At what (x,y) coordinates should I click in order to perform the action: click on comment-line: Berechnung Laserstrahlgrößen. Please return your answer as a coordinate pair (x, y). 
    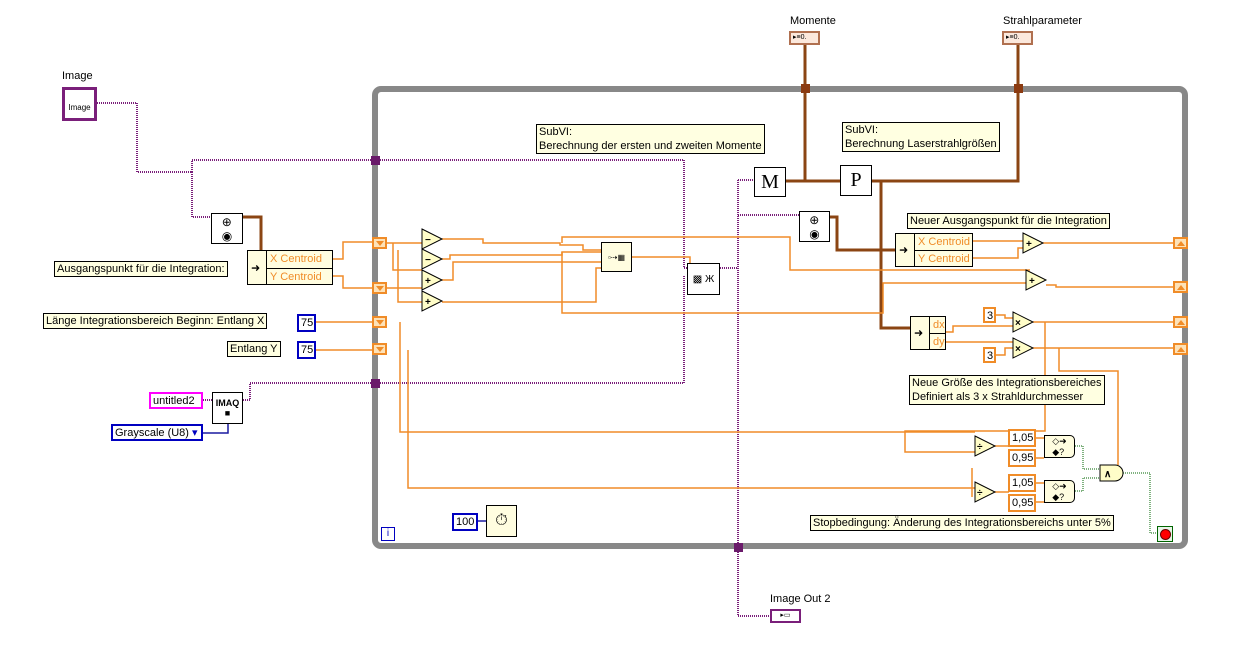
    Looking at the image, I should click on (921, 144).